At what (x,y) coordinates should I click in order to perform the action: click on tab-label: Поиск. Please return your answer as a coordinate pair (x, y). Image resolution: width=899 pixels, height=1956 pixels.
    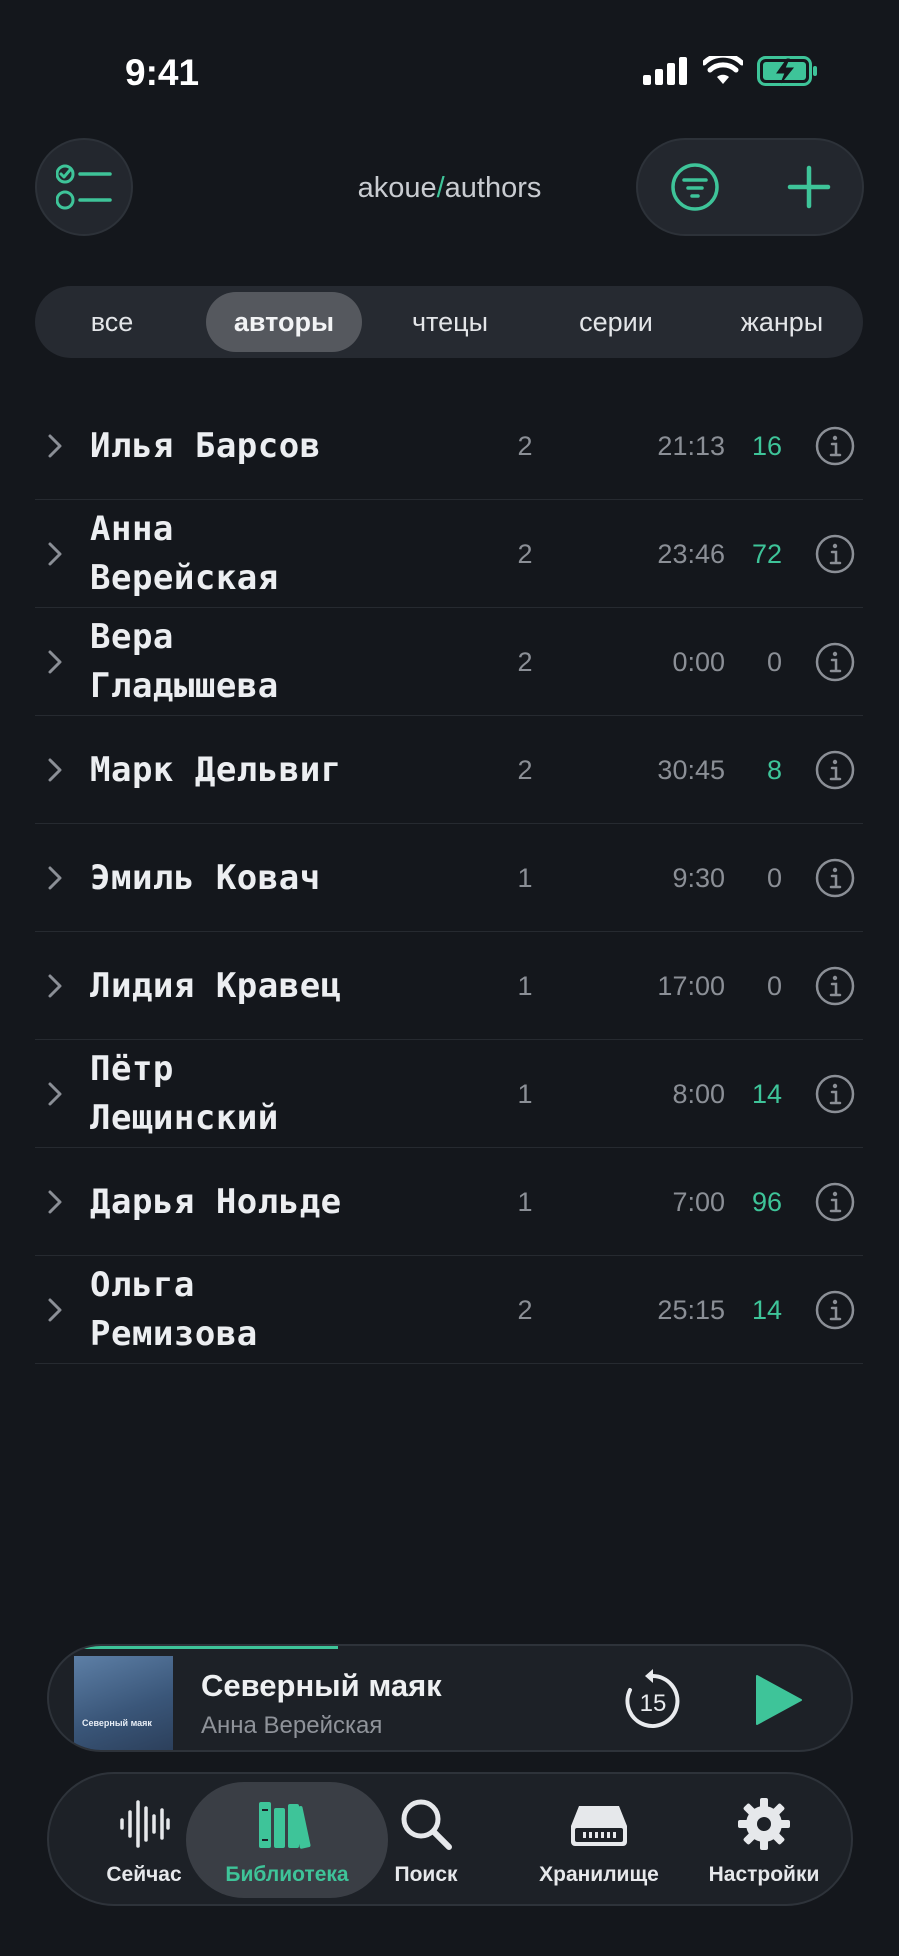
    Looking at the image, I should click on (426, 1874).